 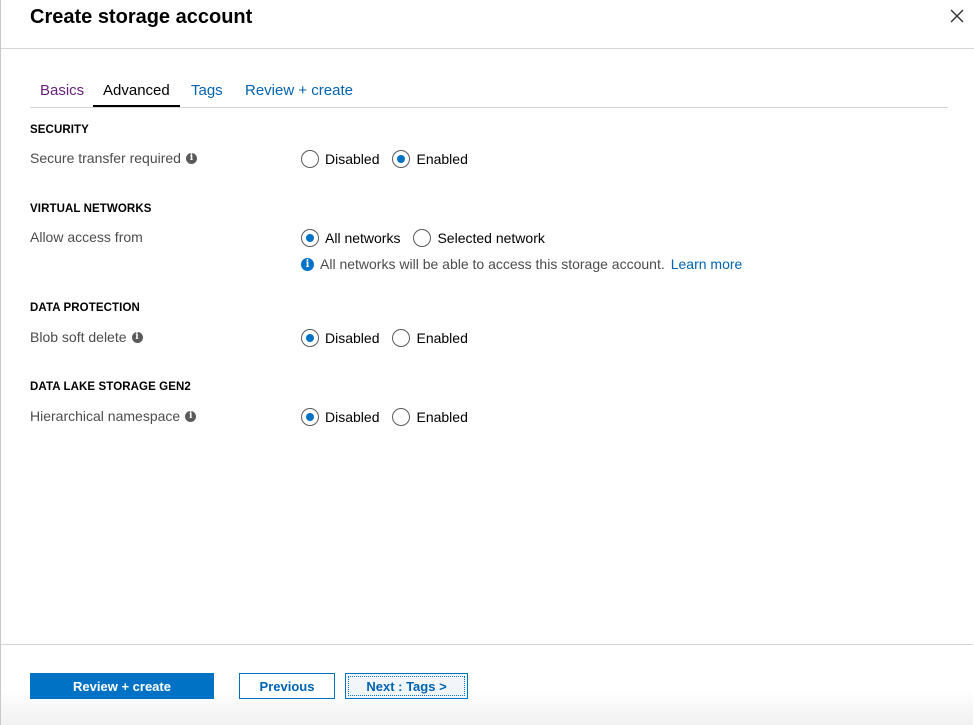 What do you see at coordinates (299, 94) in the screenshot?
I see `tab-review-create: Review + create` at bounding box center [299, 94].